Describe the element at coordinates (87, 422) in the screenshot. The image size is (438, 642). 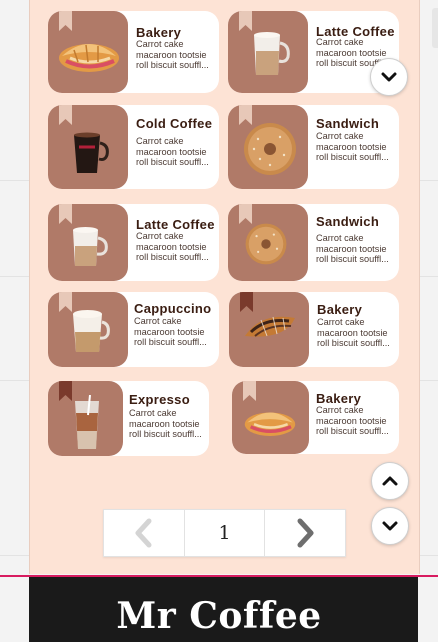
I see `iced-coffee-glass-icon` at that location.